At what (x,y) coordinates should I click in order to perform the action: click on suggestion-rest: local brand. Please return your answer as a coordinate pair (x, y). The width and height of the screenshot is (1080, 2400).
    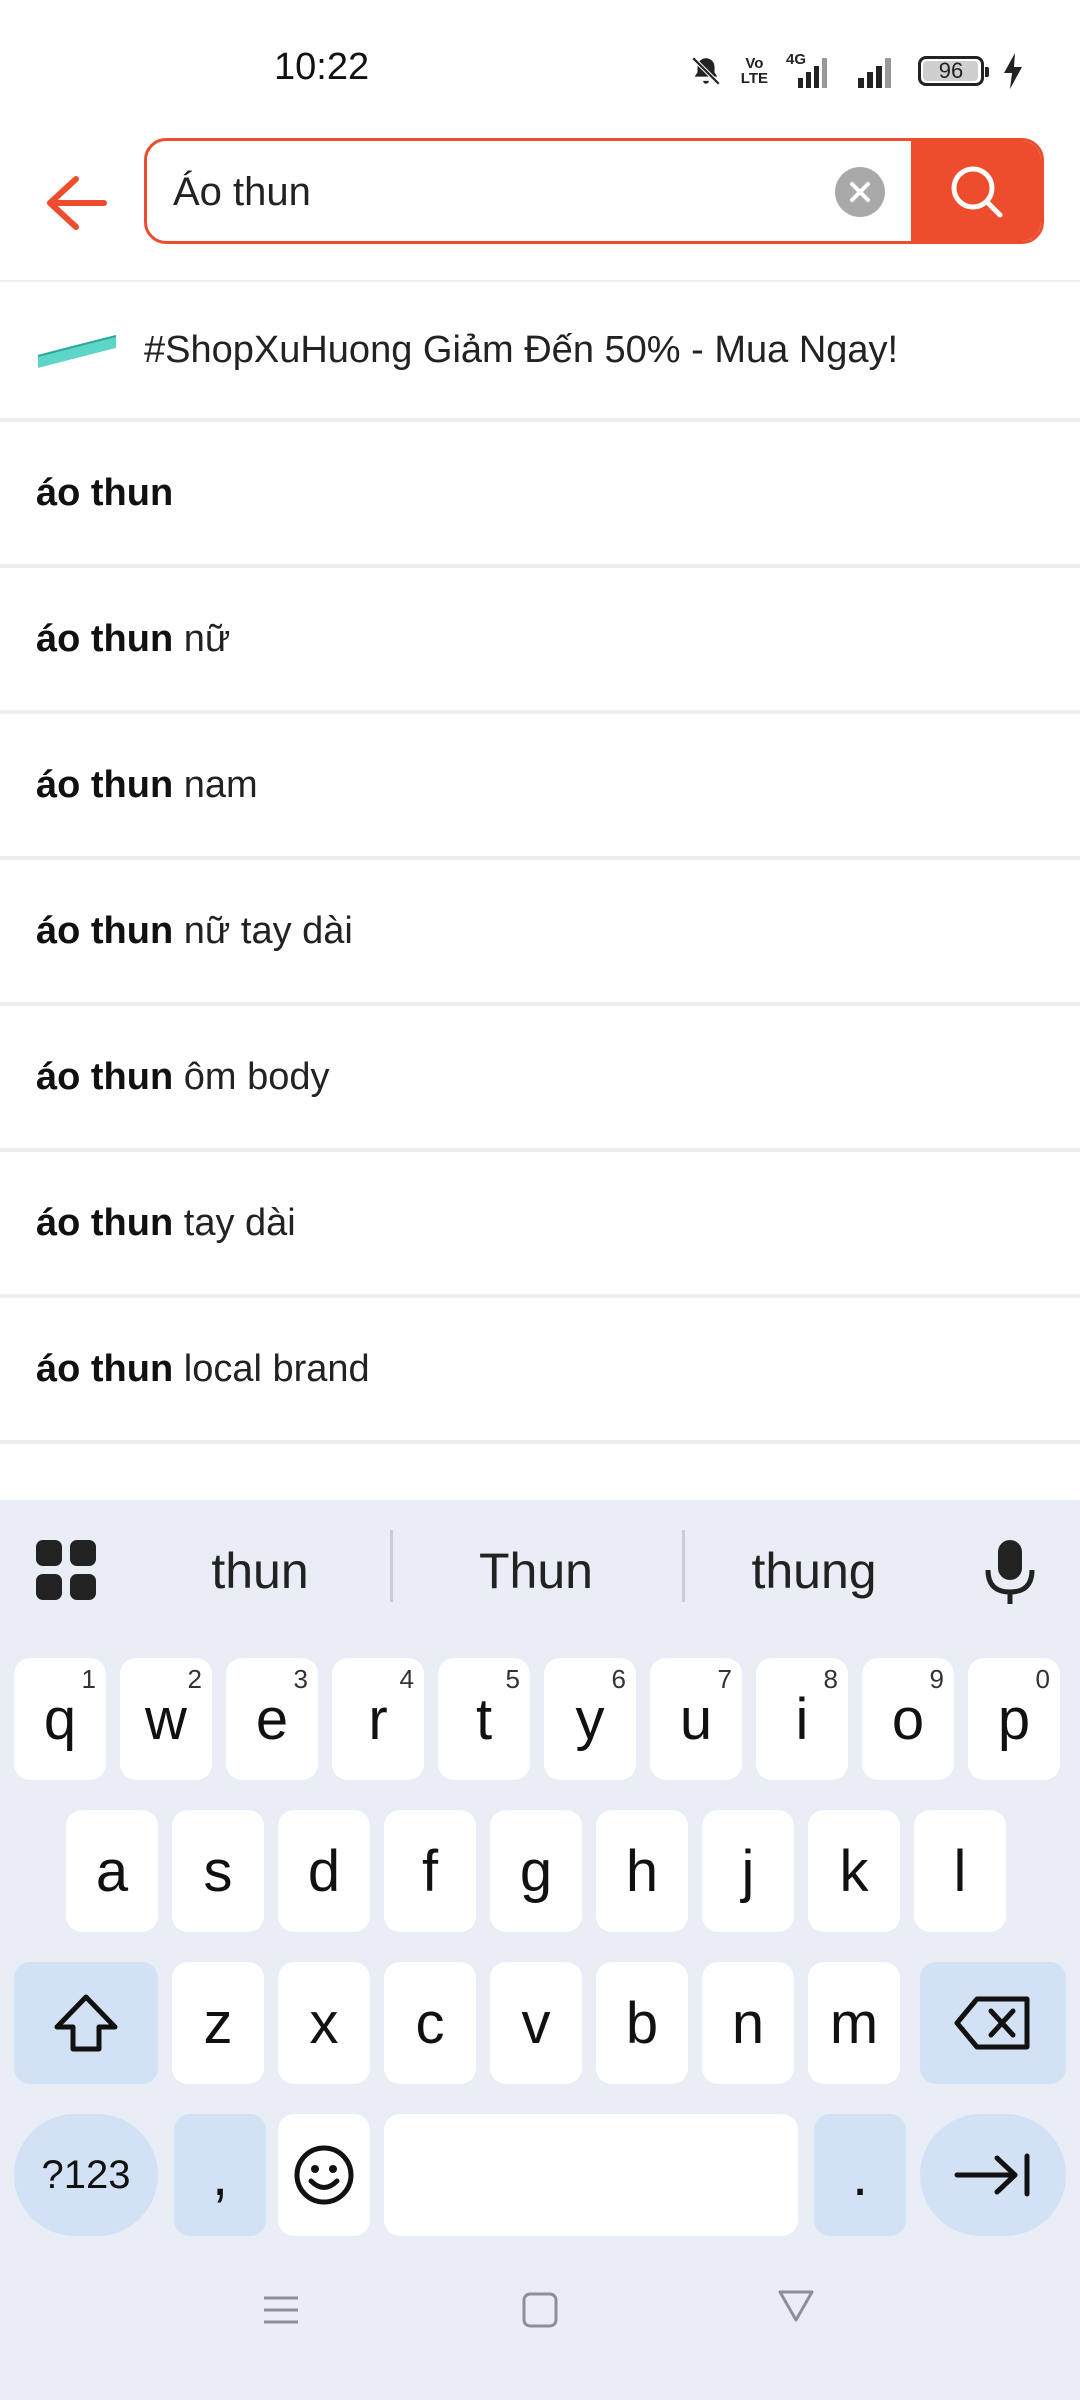
    Looking at the image, I should click on (271, 1368).